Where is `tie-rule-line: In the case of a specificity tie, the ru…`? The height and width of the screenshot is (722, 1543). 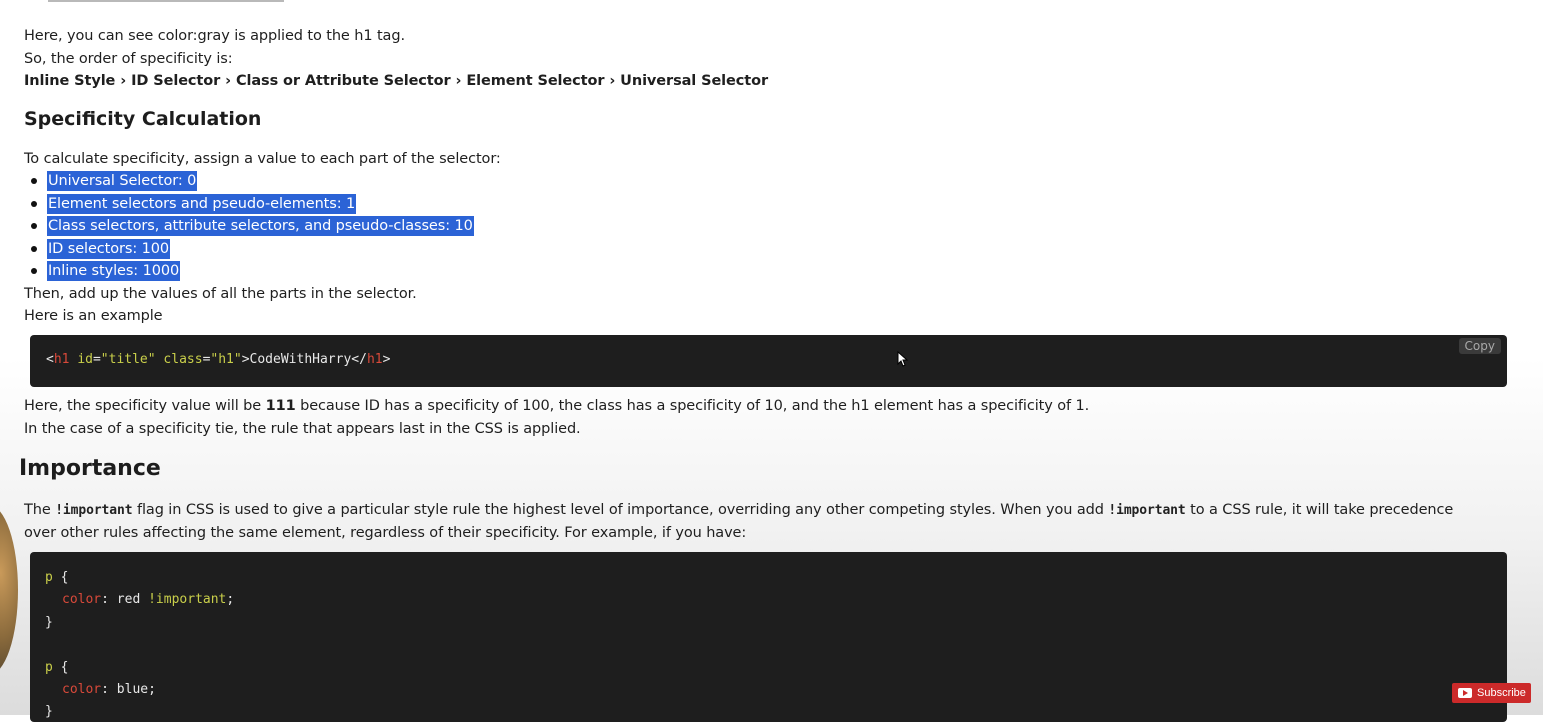
tie-rule-line: In the case of a specificity tie, the ru… is located at coordinates (302, 429).